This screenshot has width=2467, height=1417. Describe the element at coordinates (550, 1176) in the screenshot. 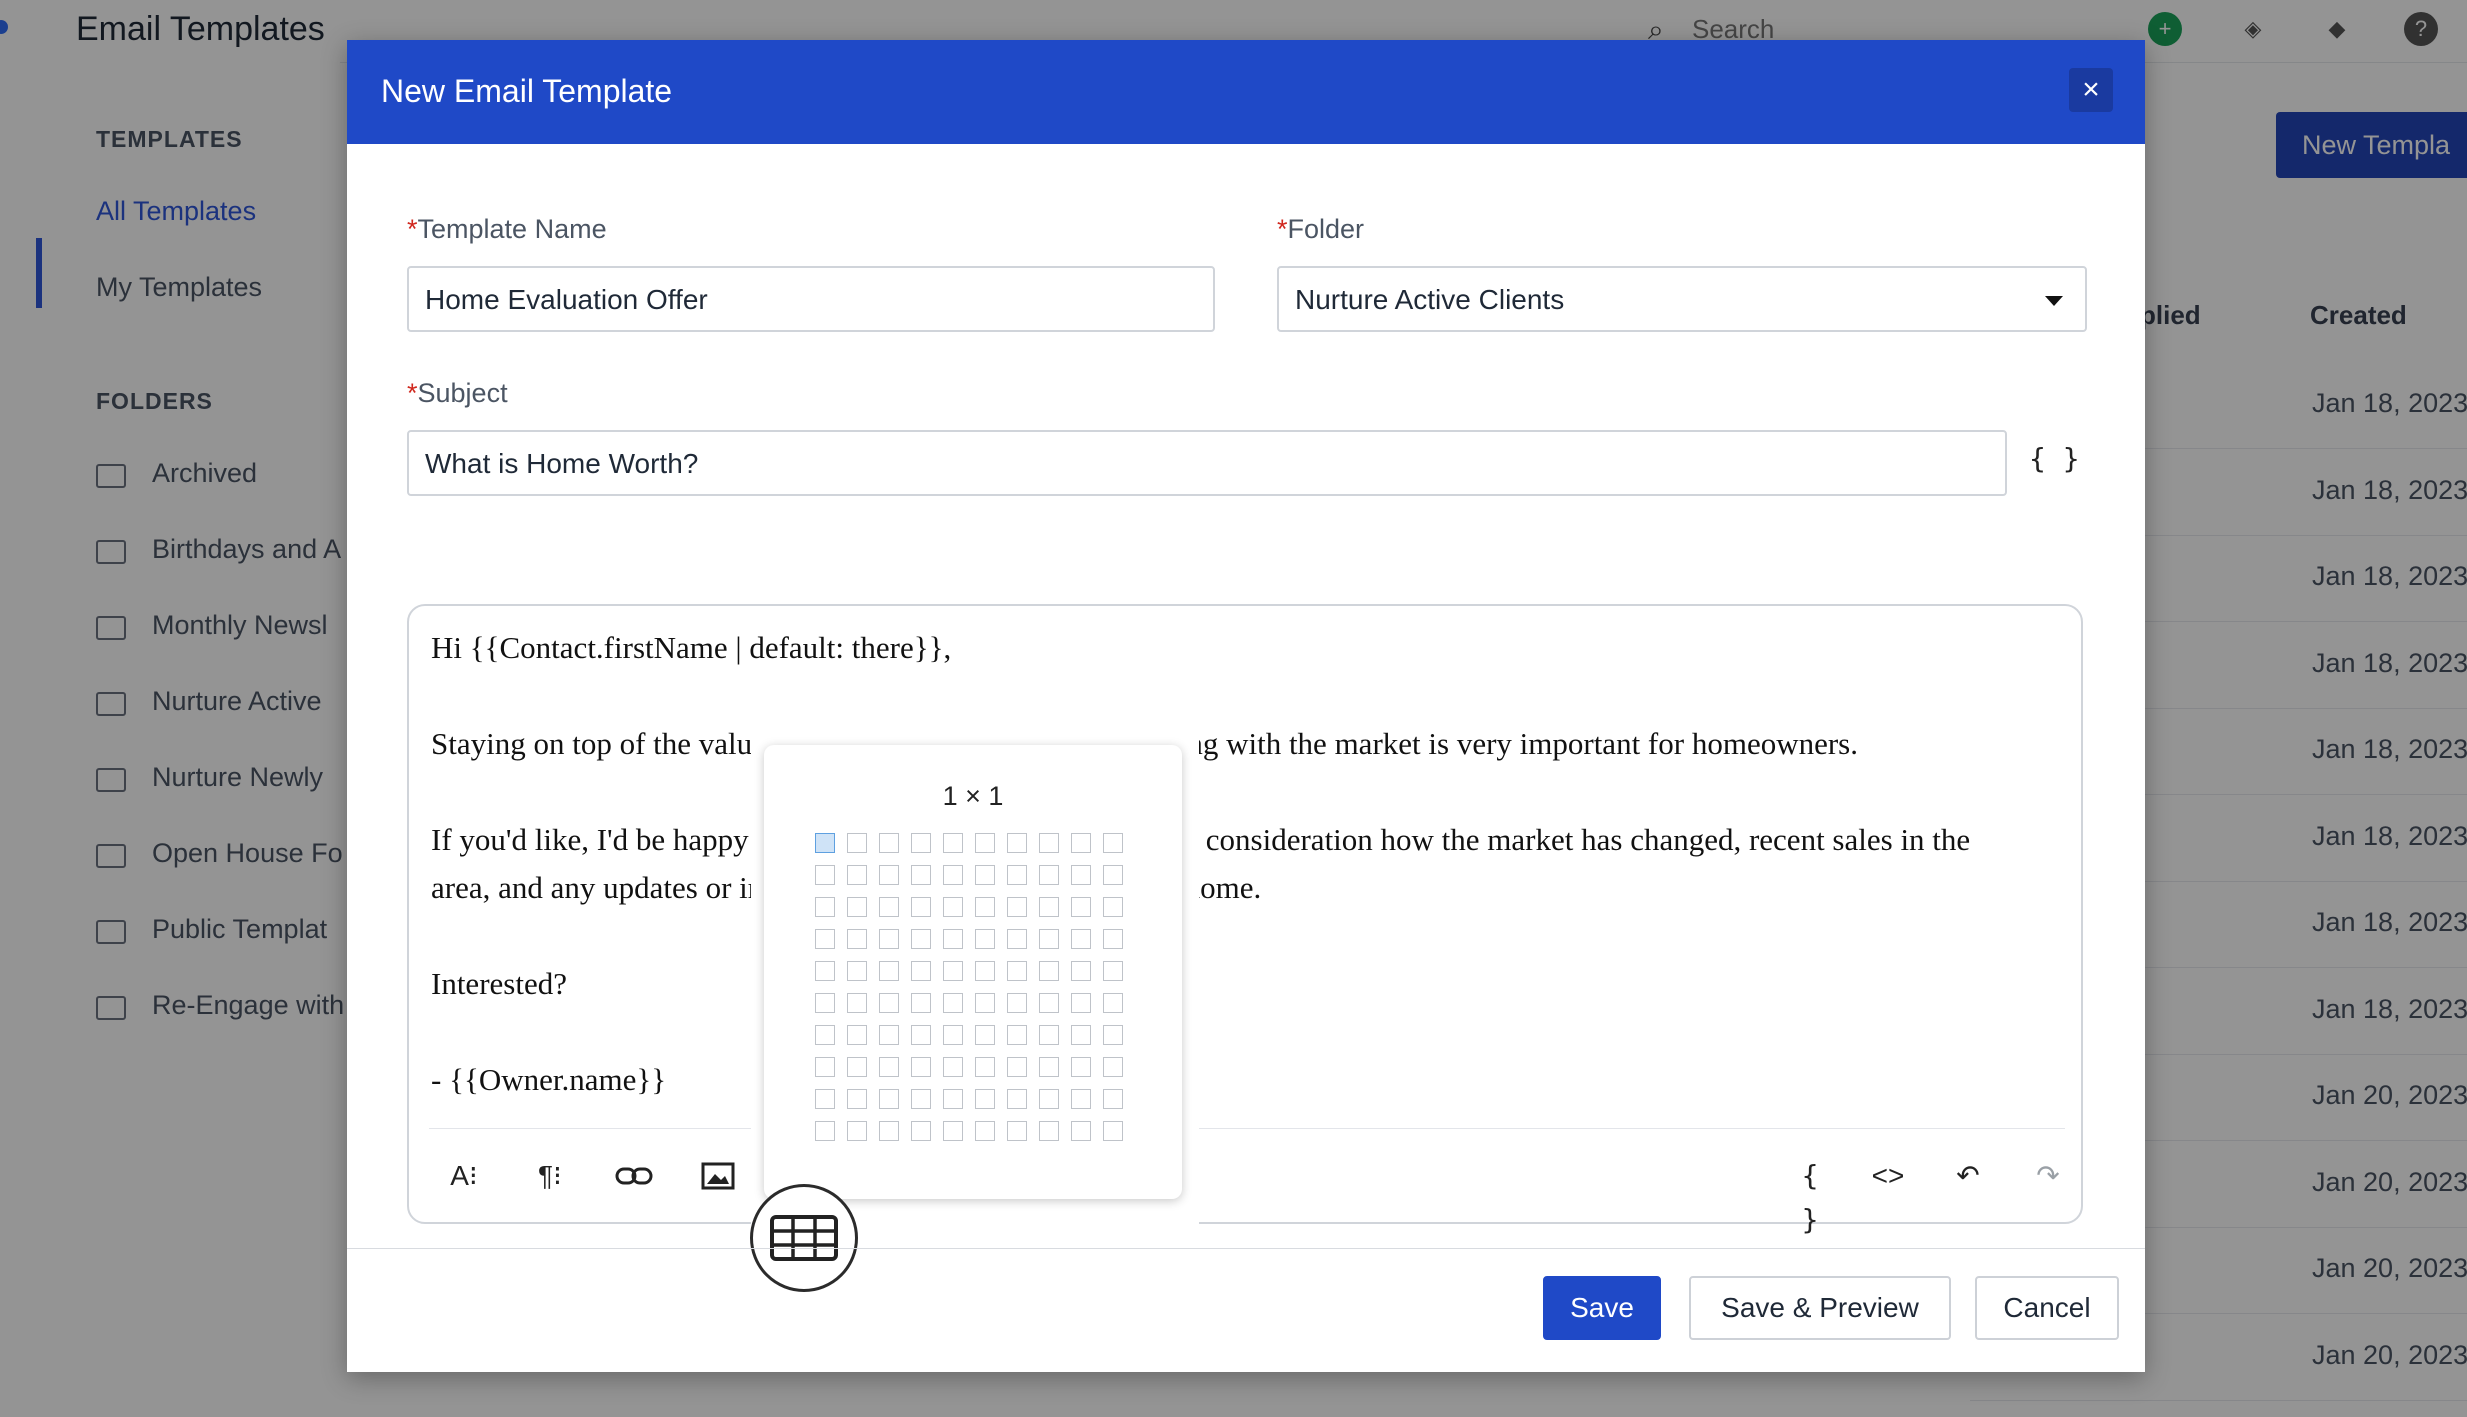

I see `paragraph-icon: ¶⁝` at that location.